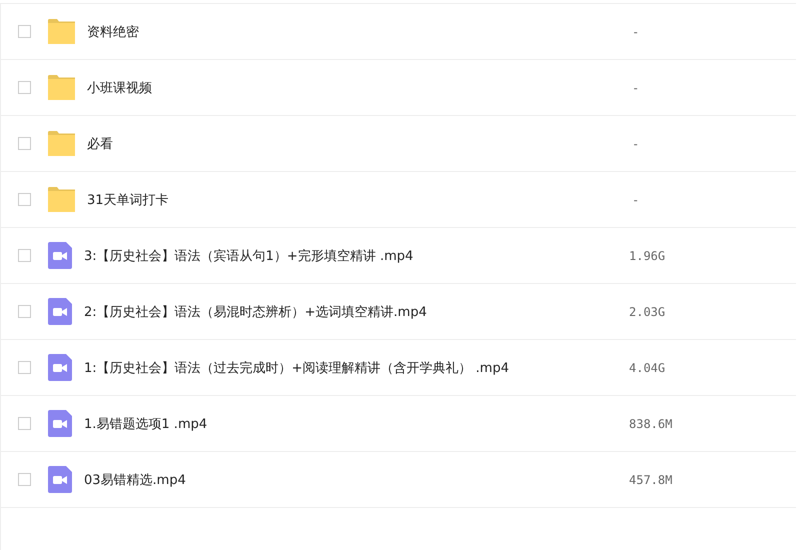 The image size is (798, 550). What do you see at coordinates (359, 199) in the screenshot?
I see `file-name: 31天单词打卡` at bounding box center [359, 199].